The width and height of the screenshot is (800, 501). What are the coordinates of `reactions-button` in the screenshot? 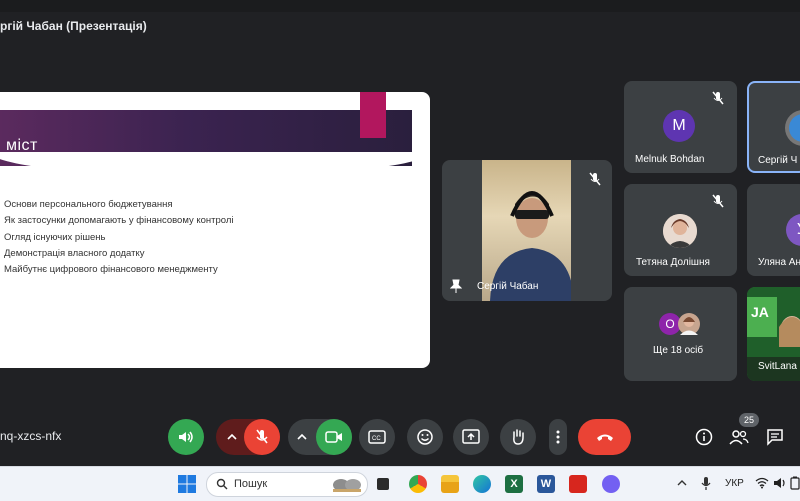 It's located at (425, 437).